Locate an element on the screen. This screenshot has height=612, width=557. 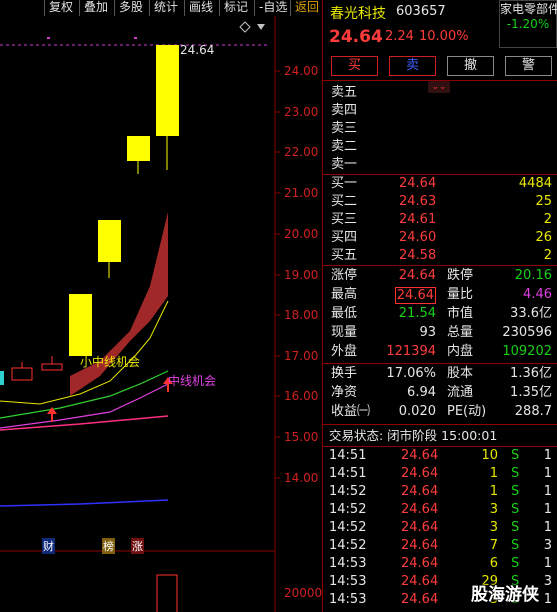
toolbar-stats-button: 统计 is located at coordinates (165, 8).